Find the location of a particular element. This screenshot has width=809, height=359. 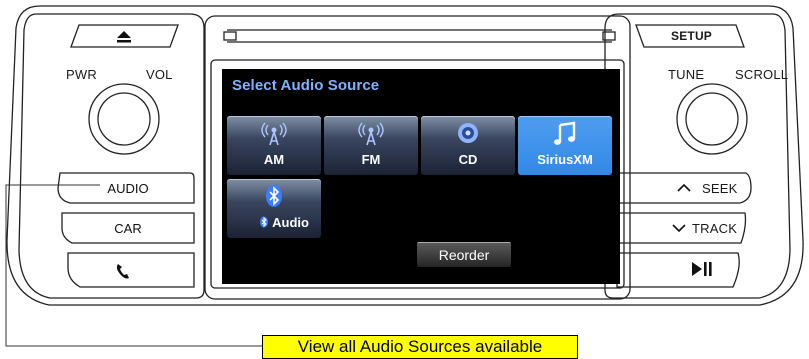

source-am-tile: AM is located at coordinates (274, 145).